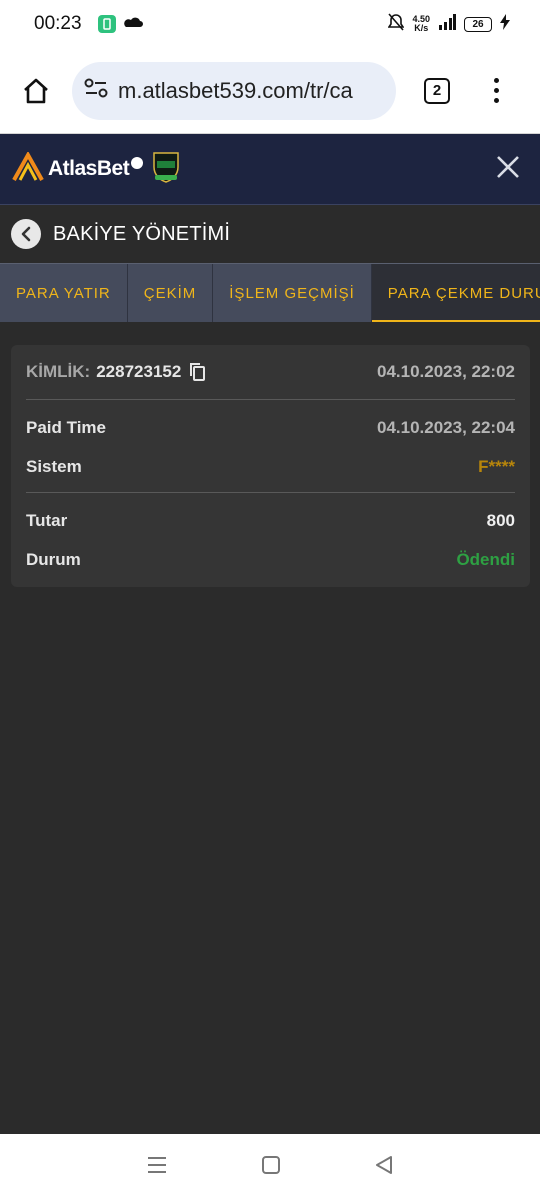  What do you see at coordinates (54, 466) in the screenshot?
I see `system-label: Sistem` at bounding box center [54, 466].